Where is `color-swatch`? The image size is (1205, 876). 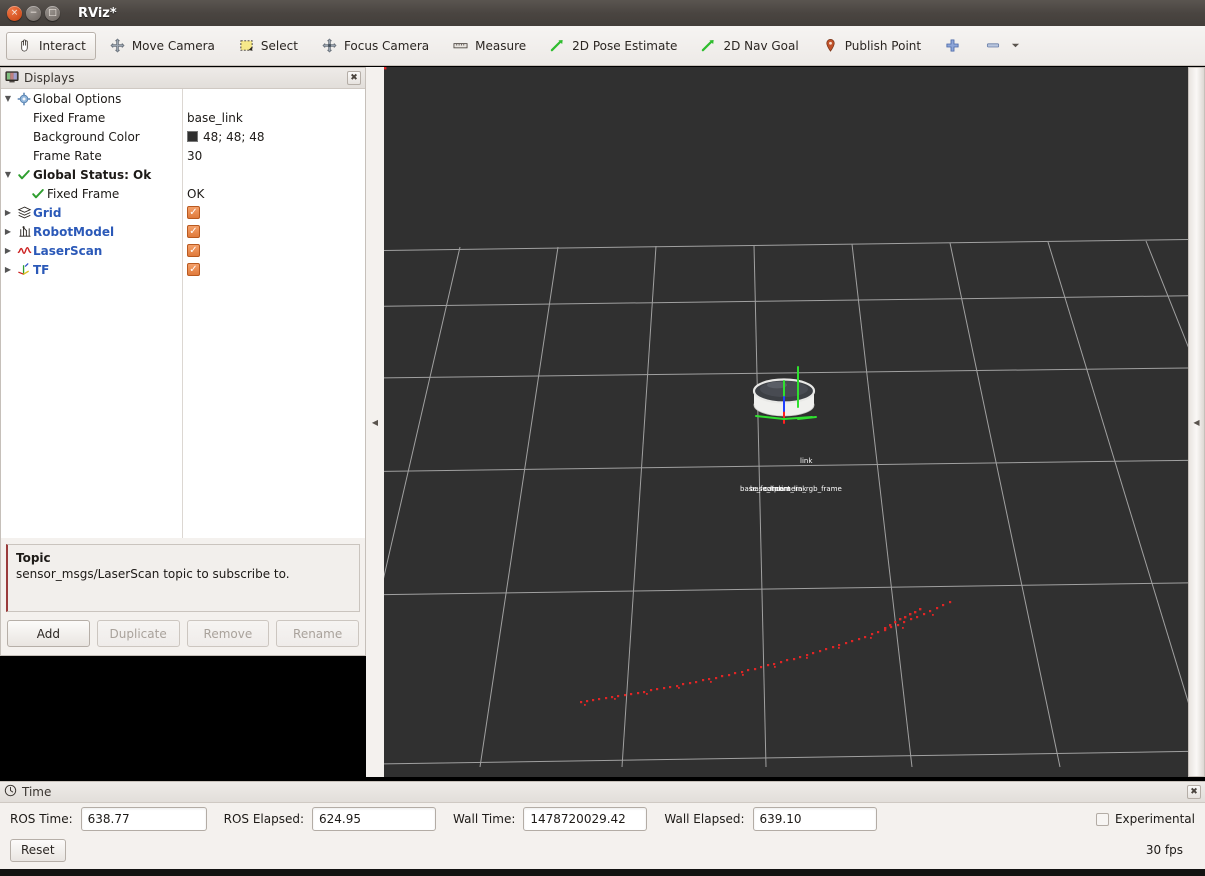
color-swatch is located at coordinates (192, 136).